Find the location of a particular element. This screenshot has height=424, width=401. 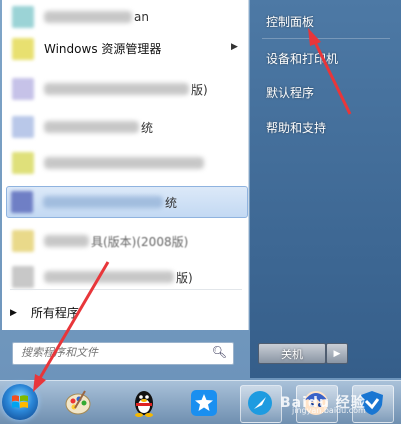

windows-start-orb-icon is located at coordinates (20, 402).